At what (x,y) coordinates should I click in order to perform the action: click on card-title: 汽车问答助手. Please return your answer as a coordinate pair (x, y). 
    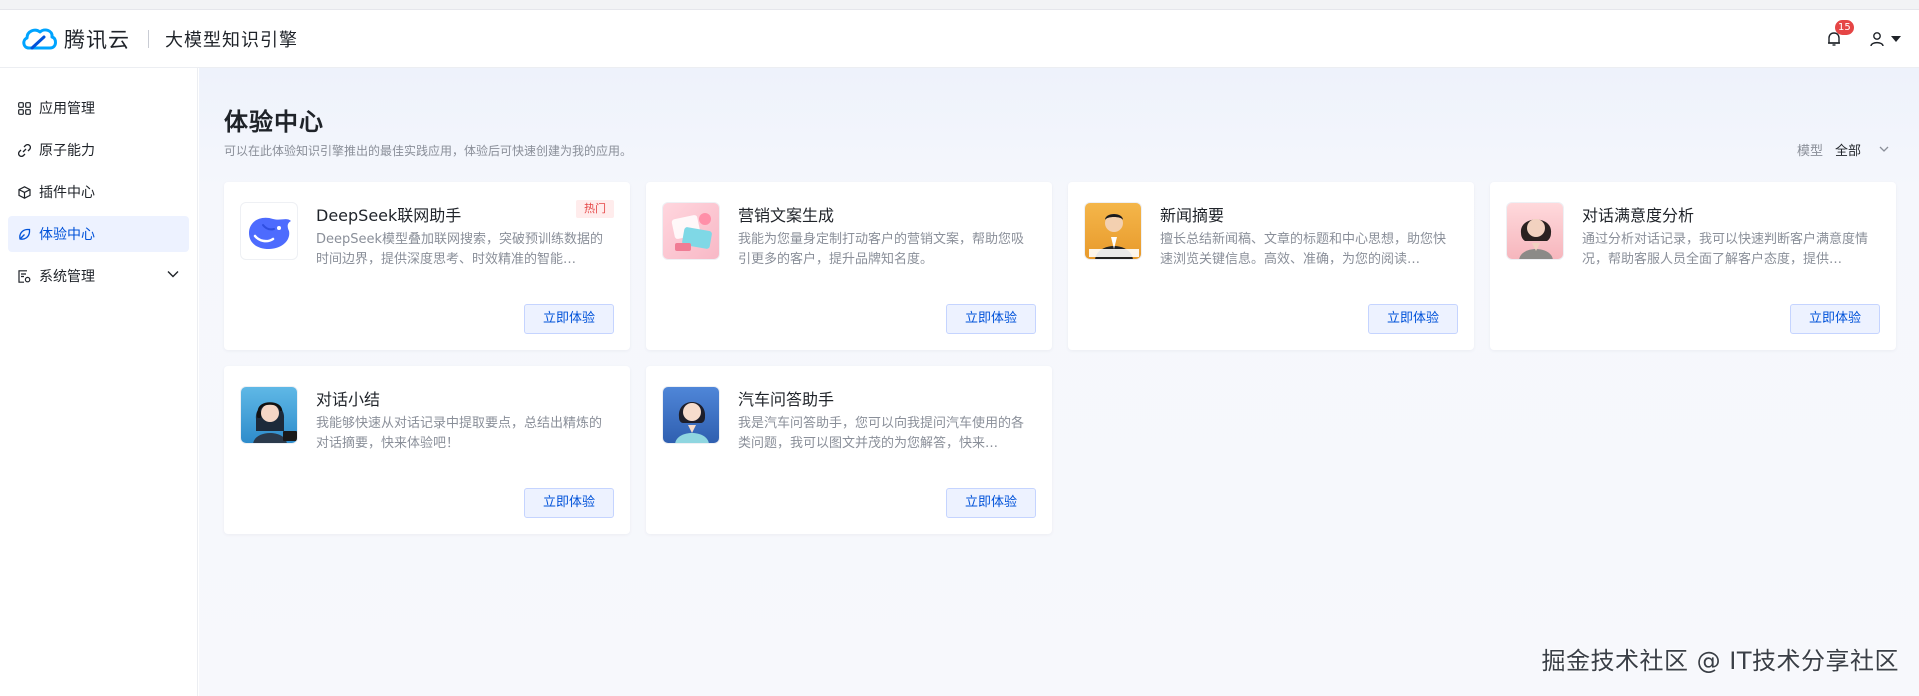
    Looking at the image, I should click on (786, 399).